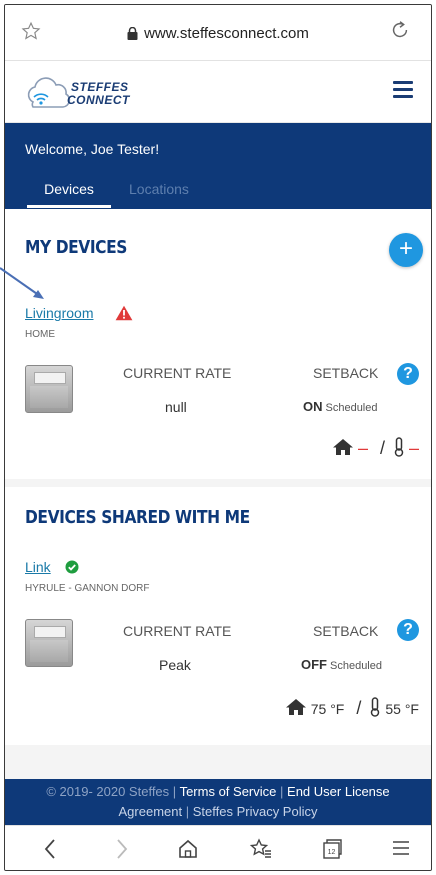  Describe the element at coordinates (177, 631) in the screenshot. I see `shared-current-rate-label: CURRENT RATE` at that location.